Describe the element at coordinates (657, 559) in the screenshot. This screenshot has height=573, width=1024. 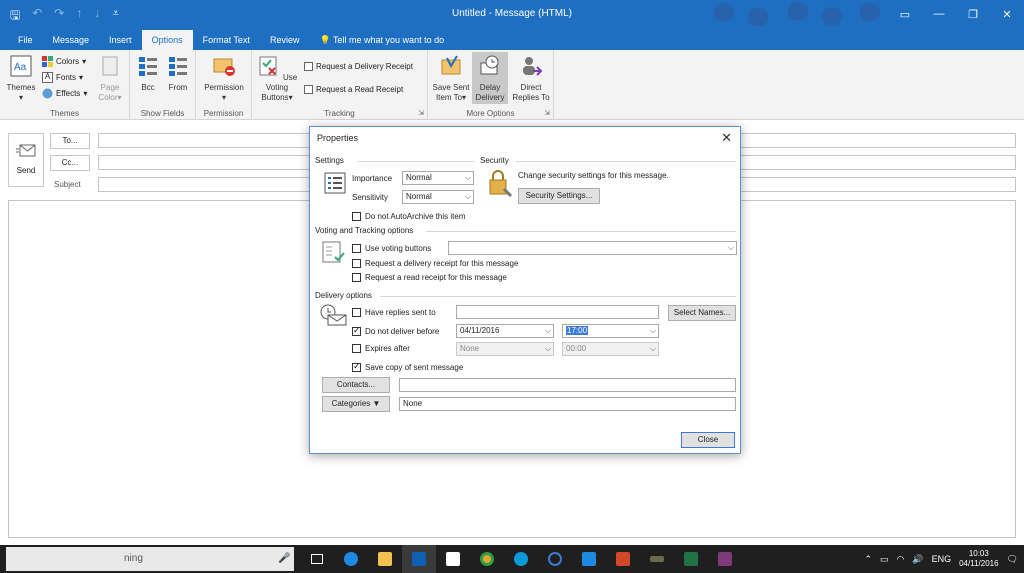
I see `snipping-tool-icon` at that location.